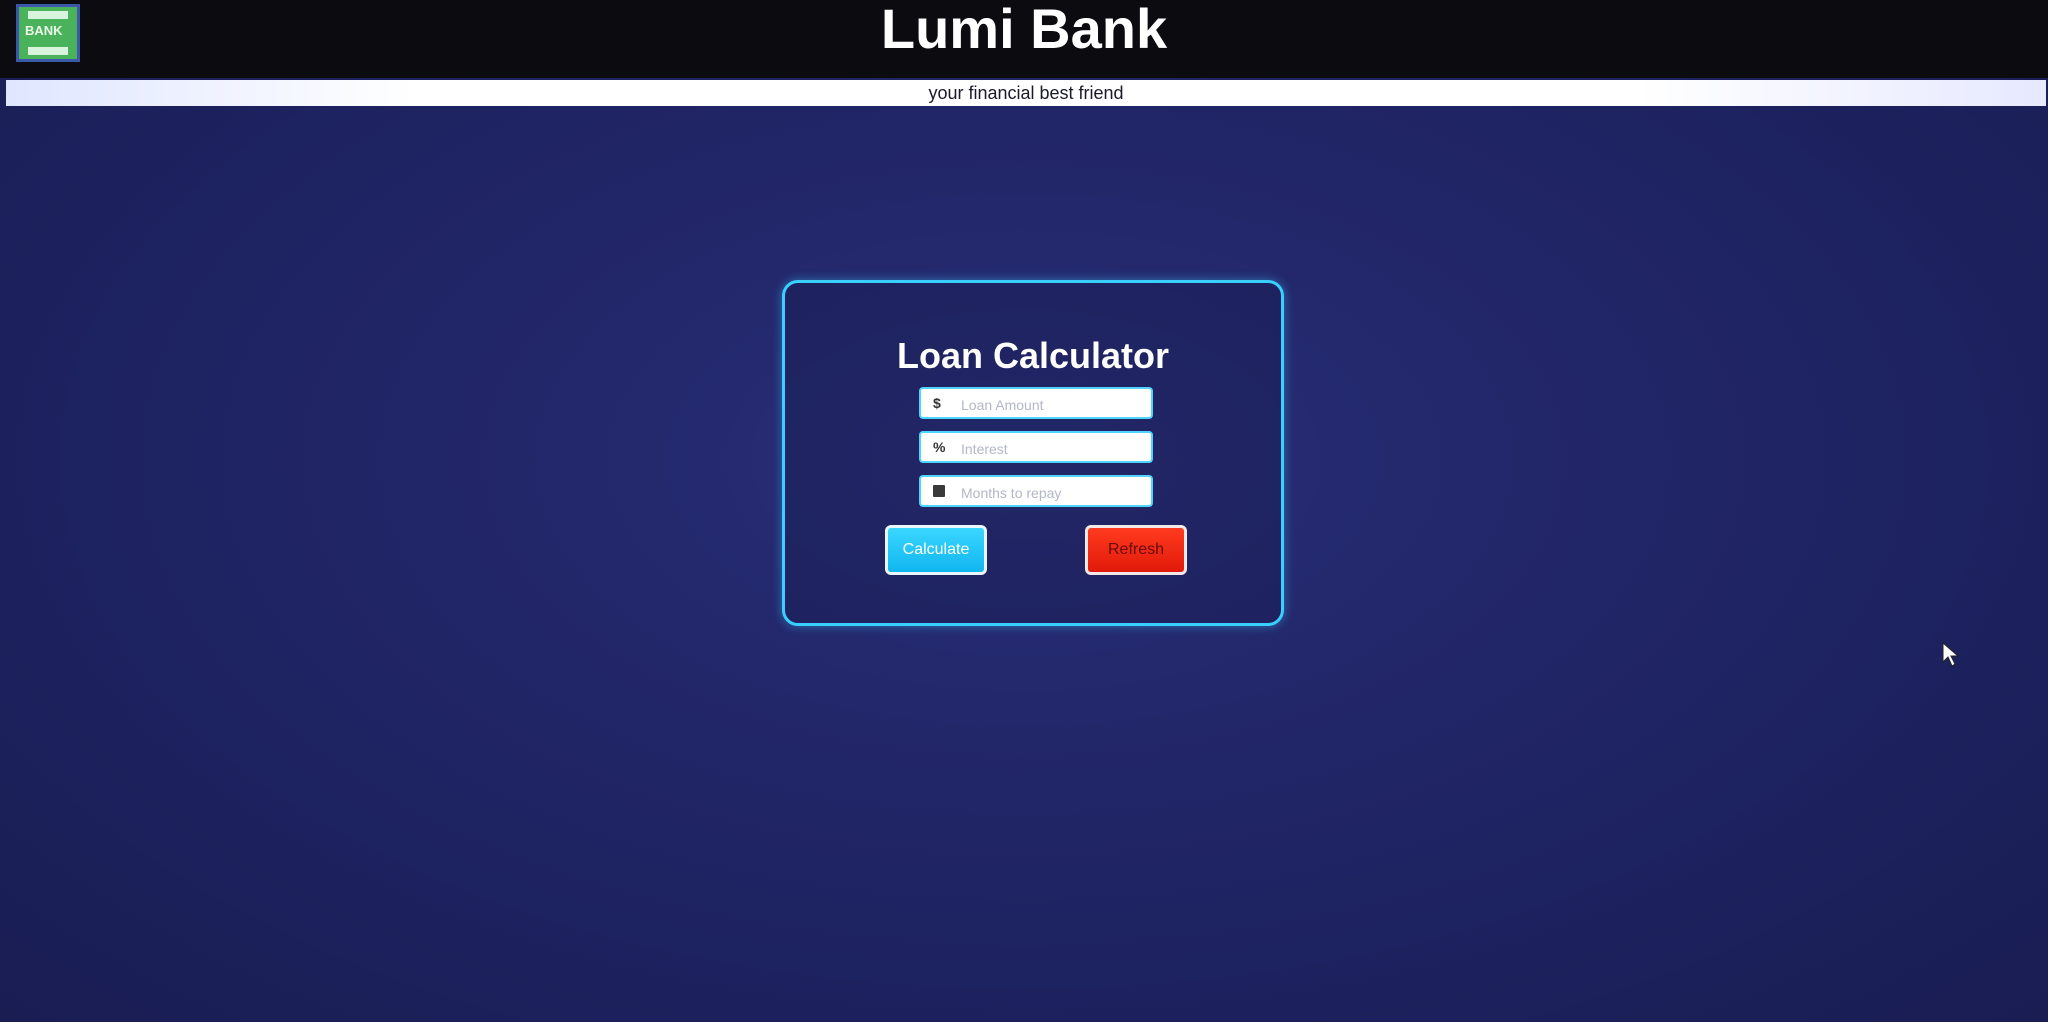 This screenshot has width=2048, height=1022. Describe the element at coordinates (1951, 654) in the screenshot. I see `mouse-cursor-icon` at that location.